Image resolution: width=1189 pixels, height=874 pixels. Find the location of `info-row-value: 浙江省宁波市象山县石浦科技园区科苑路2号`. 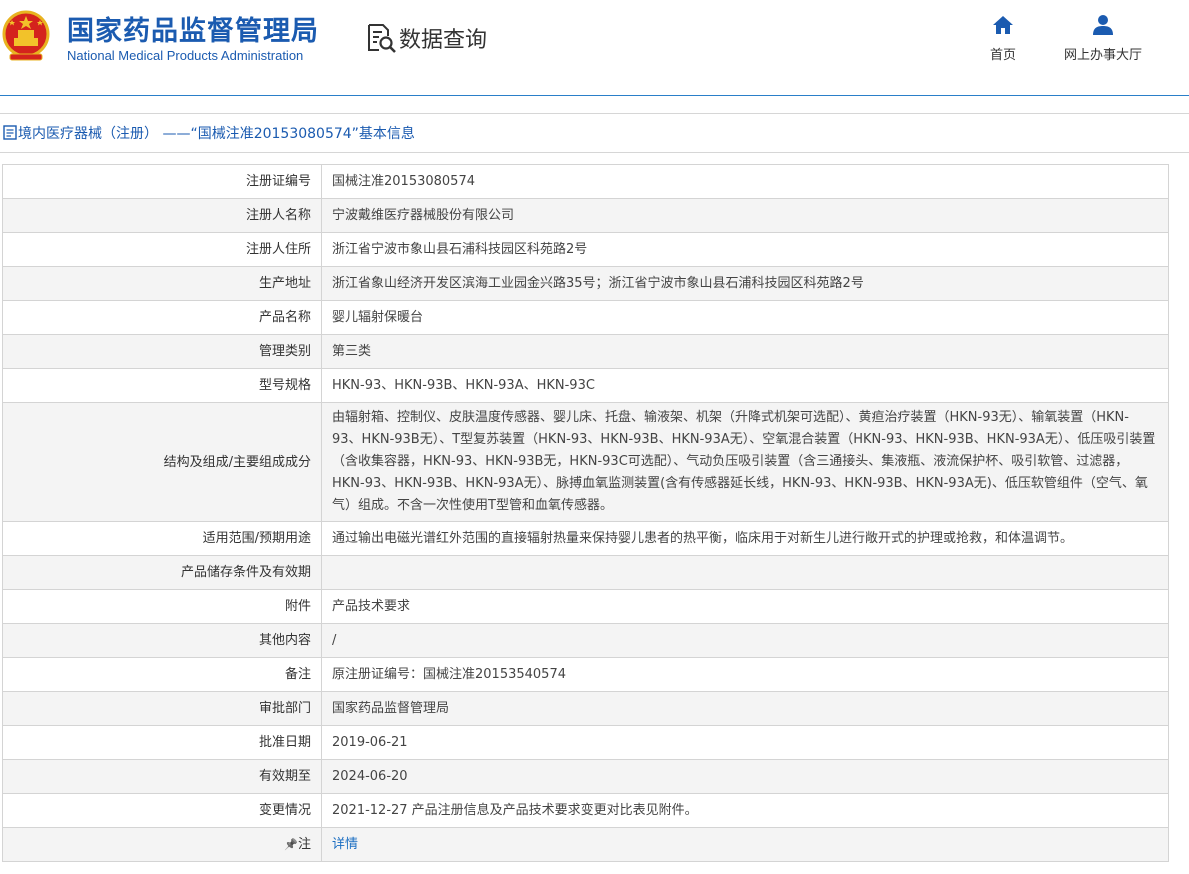

info-row-value: 浙江省宁波市象山县石浦科技园区科苑路2号 is located at coordinates (745, 249).